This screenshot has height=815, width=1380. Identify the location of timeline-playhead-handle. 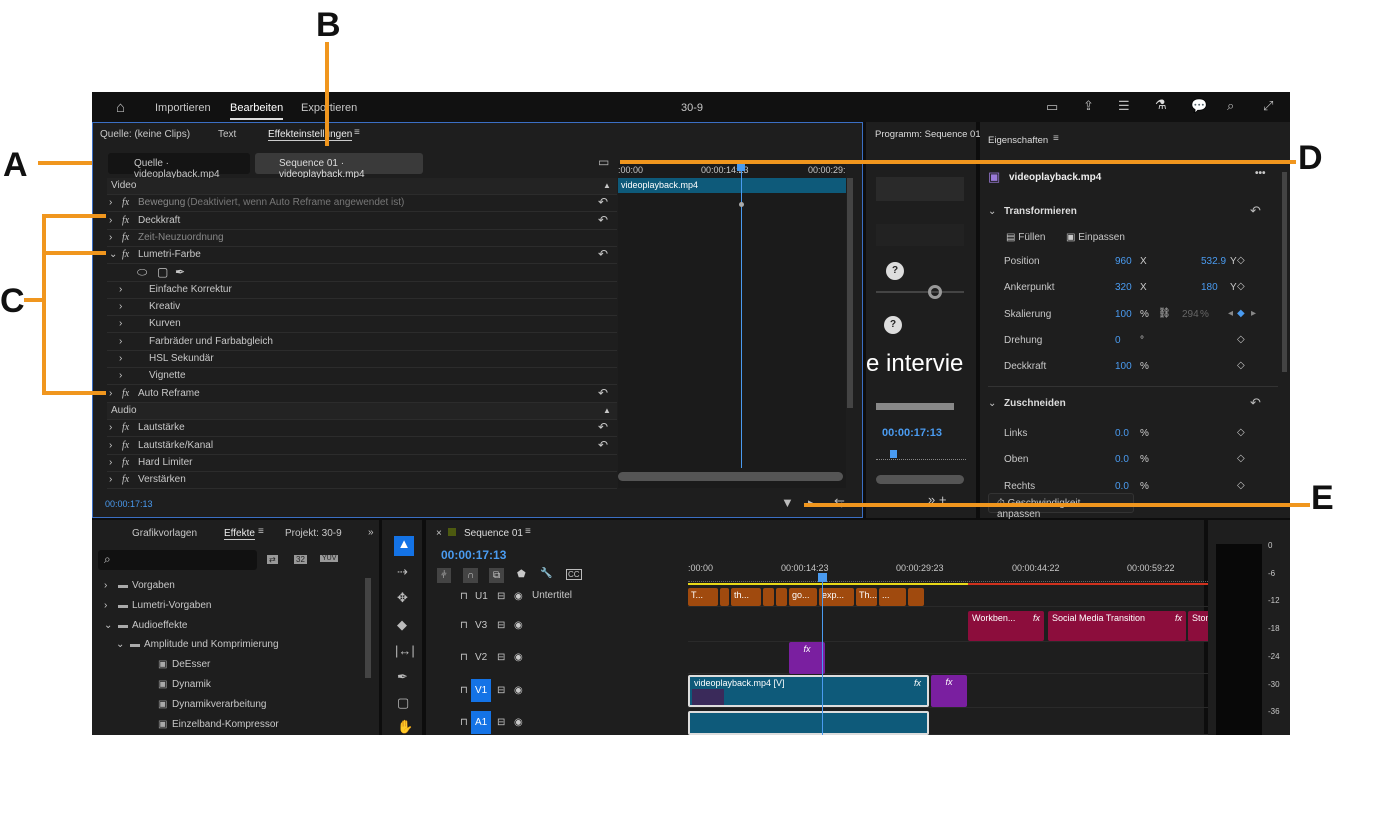
(822, 577).